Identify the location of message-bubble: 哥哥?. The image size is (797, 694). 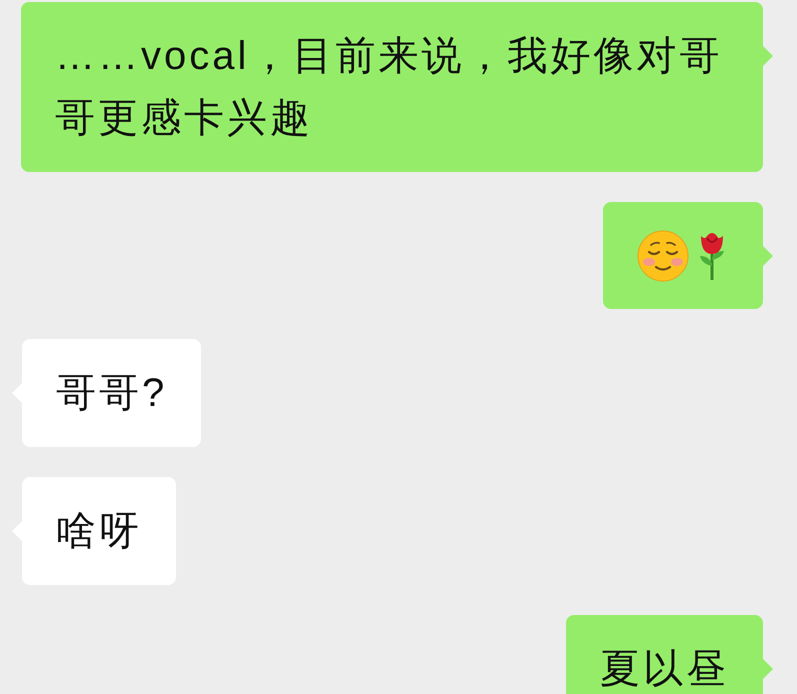
(112, 393).